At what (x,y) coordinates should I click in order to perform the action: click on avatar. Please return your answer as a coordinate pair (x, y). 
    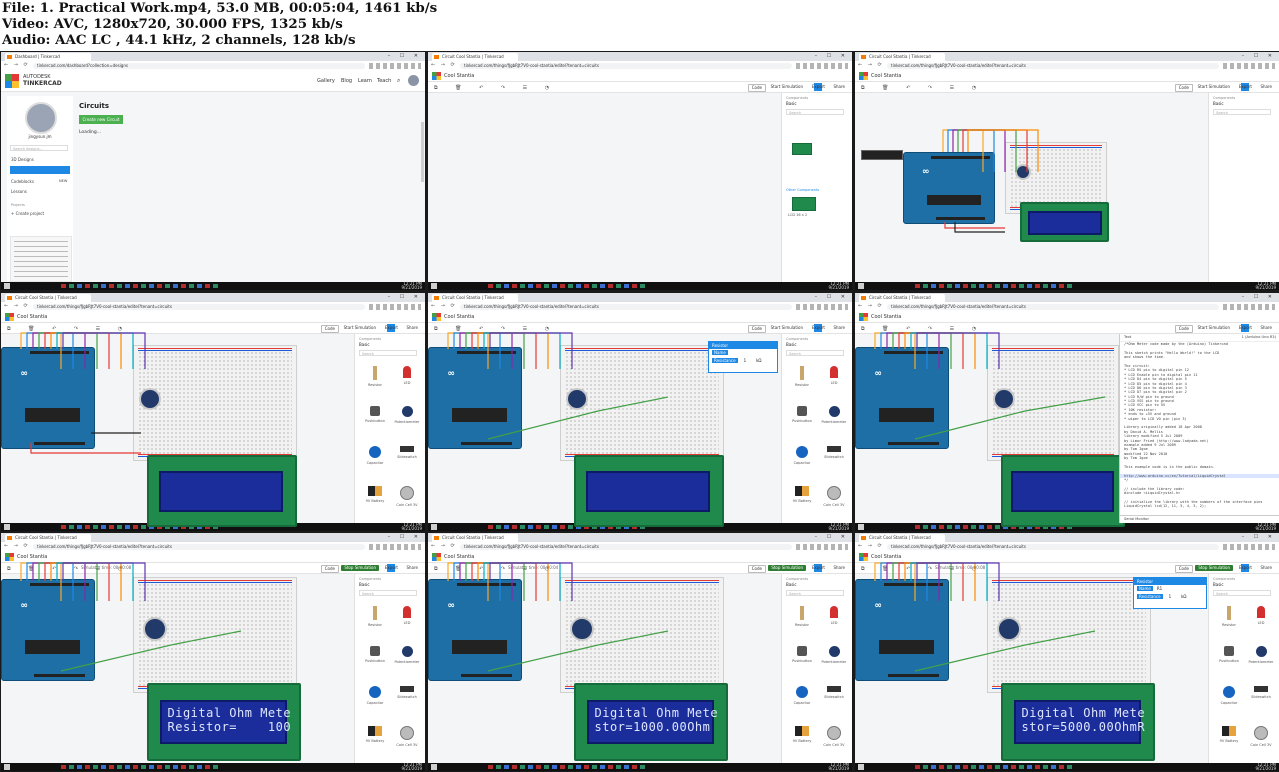
    Looking at the image, I should click on (413, 80).